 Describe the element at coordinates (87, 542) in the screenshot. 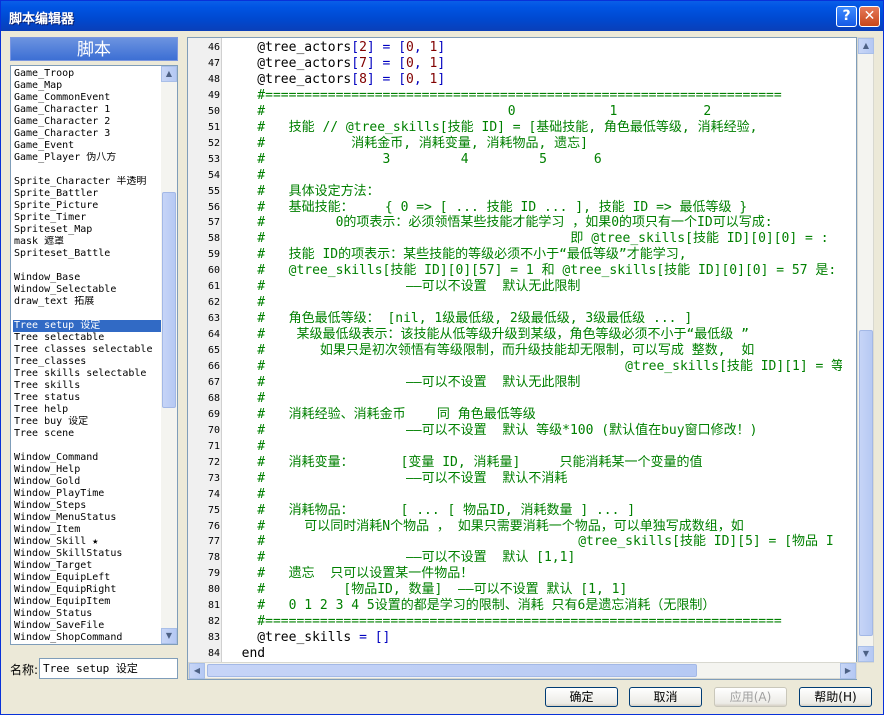

I see `script-list-item: Window_Skill ★` at that location.